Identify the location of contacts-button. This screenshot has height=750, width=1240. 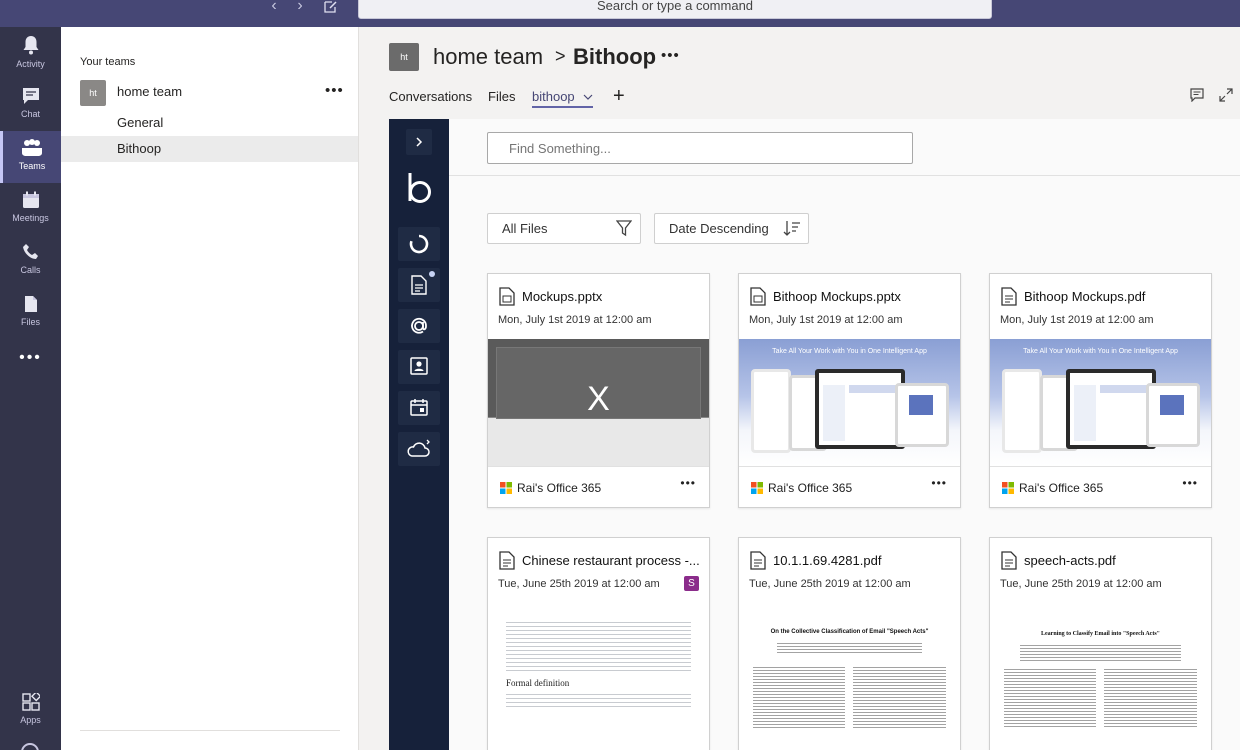
(419, 367).